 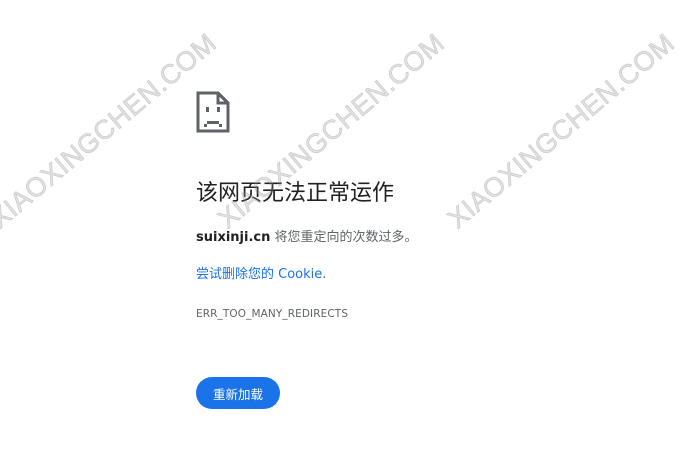 I want to click on page-title: 该网页无法正常运作, so click(x=295, y=193).